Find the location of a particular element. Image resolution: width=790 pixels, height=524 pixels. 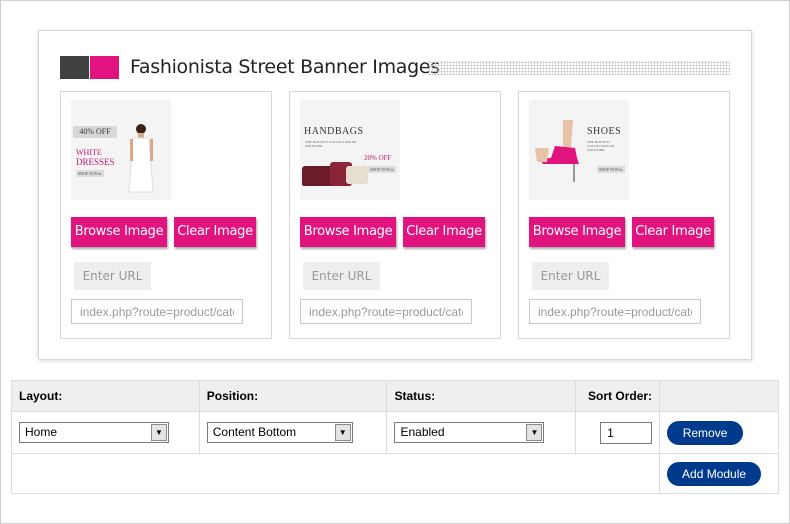

layout-select-value: Home is located at coordinates (41, 432).